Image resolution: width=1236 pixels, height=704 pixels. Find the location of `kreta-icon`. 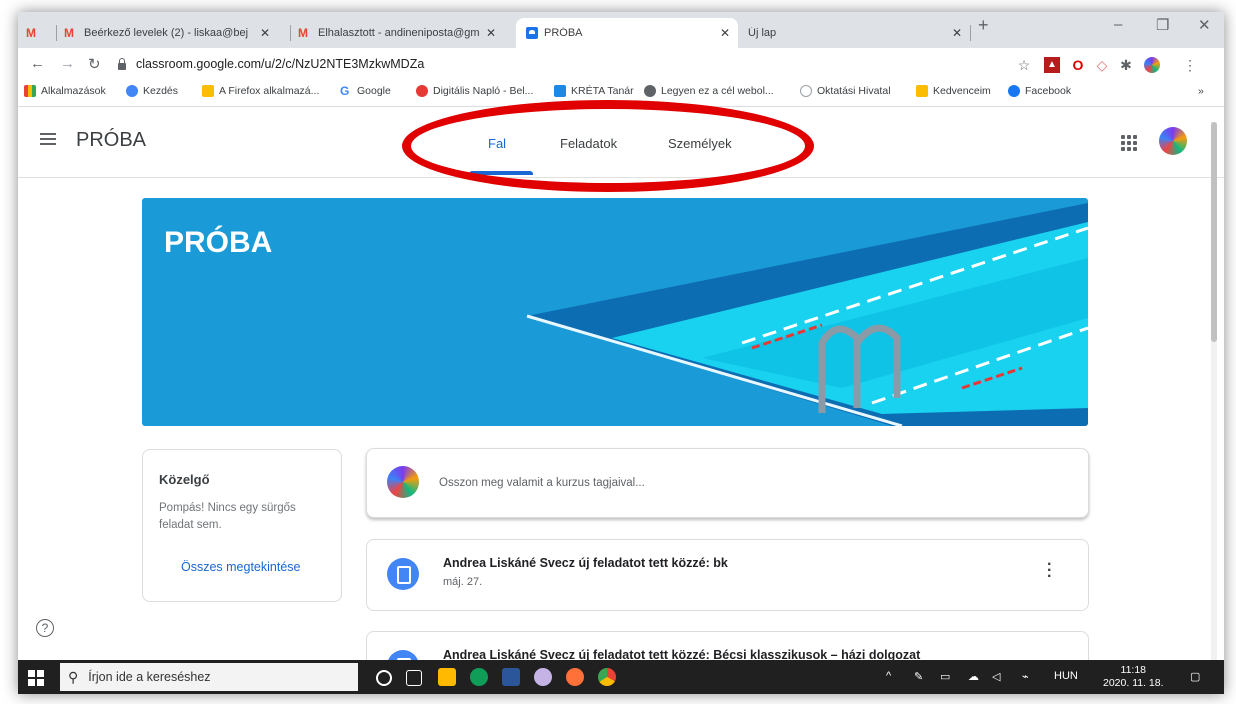

kreta-icon is located at coordinates (560, 91).